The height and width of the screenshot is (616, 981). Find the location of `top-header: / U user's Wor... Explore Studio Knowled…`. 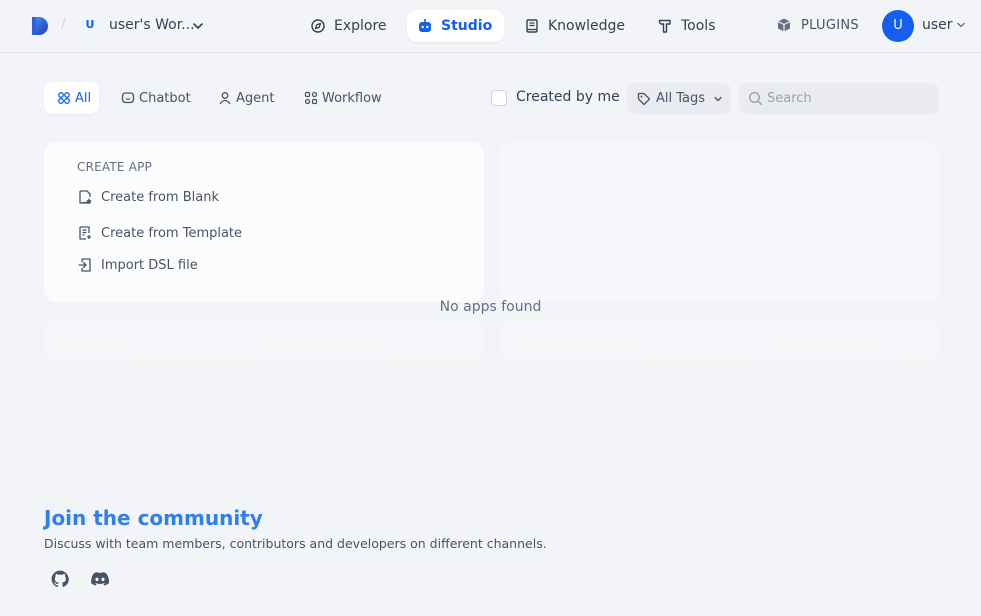

top-header: / U user's Wor... Explore Studio Knowled… is located at coordinates (490, 26).